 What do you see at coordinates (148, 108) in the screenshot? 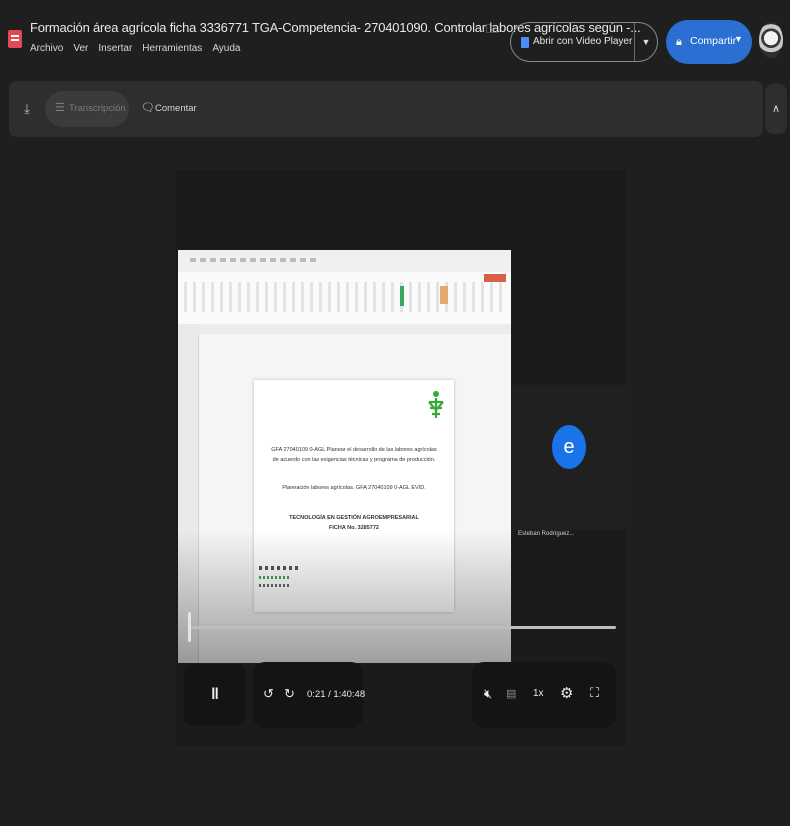
I see `comment-icon: 🗨︎` at bounding box center [148, 108].